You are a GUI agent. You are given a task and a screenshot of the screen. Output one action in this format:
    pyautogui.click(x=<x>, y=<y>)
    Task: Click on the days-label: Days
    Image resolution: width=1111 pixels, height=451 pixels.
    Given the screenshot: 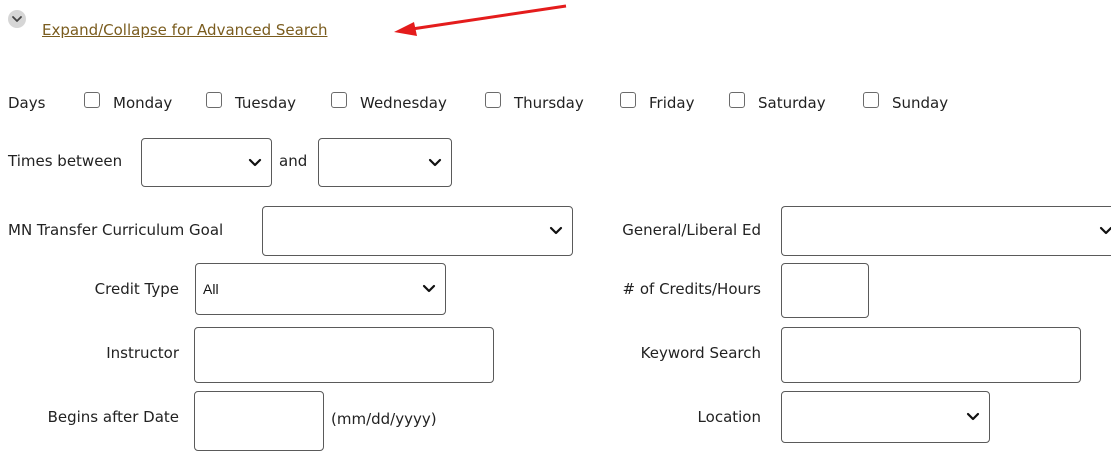 What is the action you would take?
    pyautogui.click(x=27, y=103)
    